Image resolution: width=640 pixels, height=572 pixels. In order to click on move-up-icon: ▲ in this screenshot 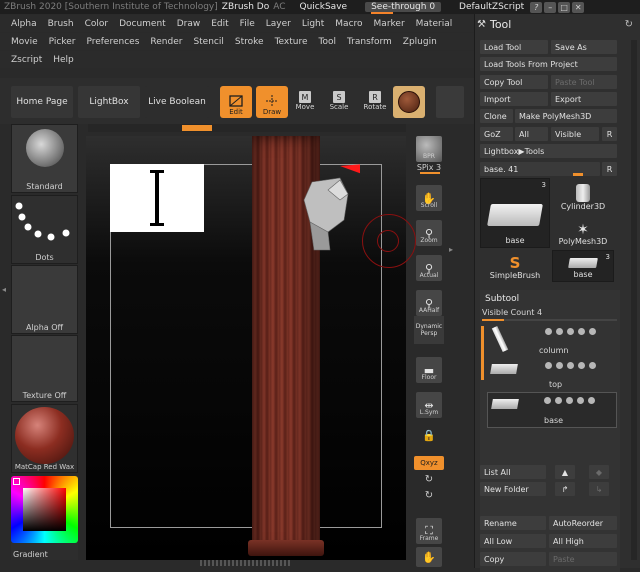, I will do `click(565, 472)`.